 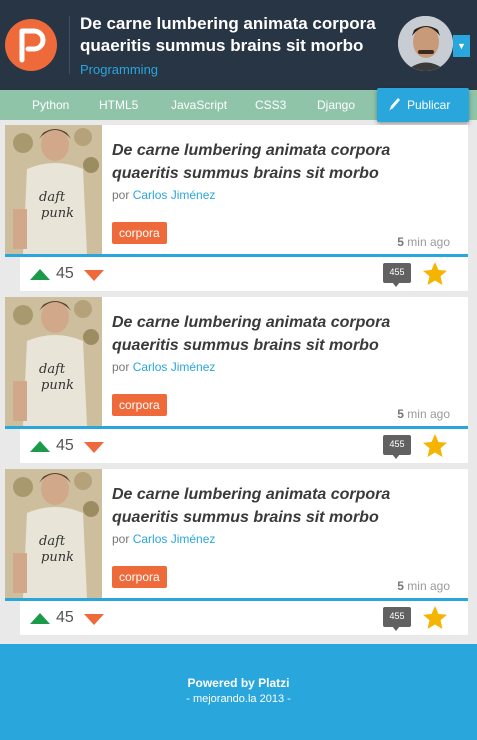 I want to click on nav-item-django: Django, so click(x=336, y=105).